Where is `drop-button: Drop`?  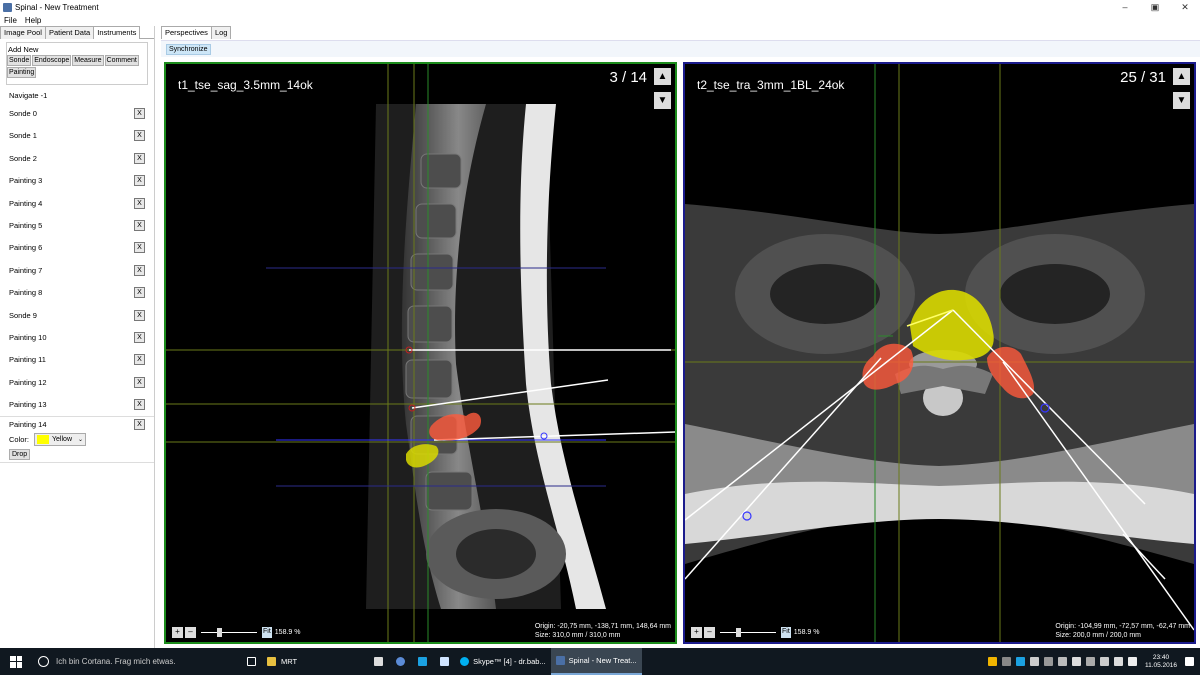 drop-button: Drop is located at coordinates (20, 455).